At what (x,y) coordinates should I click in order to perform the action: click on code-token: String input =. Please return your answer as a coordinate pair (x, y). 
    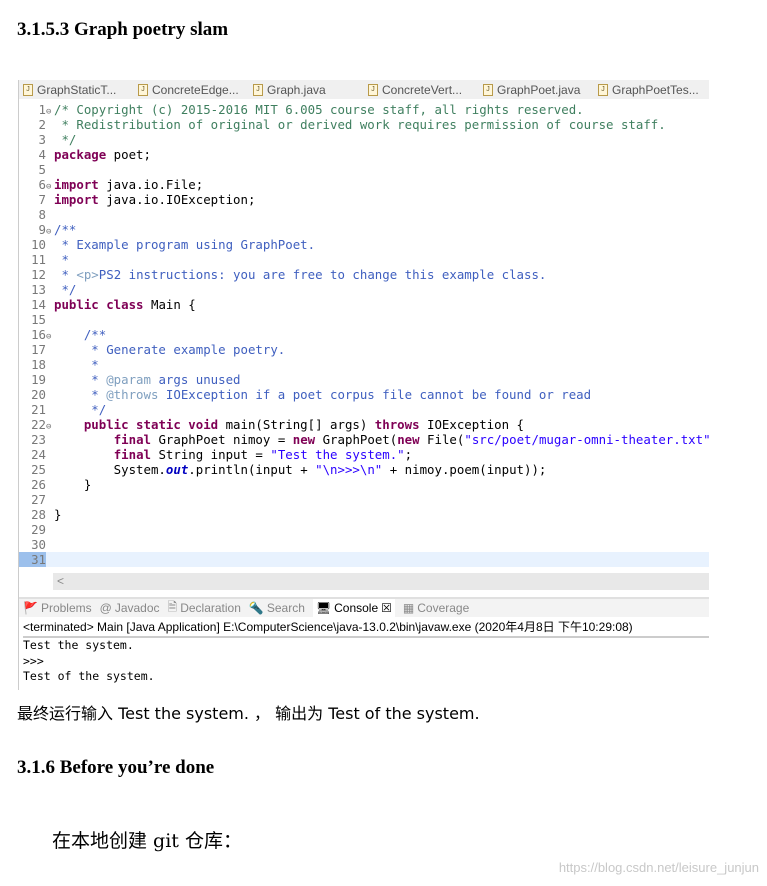
    Looking at the image, I should click on (211, 454).